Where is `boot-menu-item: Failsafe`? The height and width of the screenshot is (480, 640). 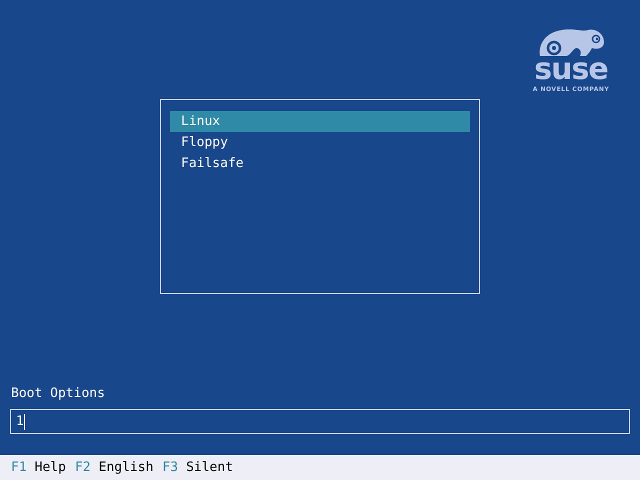 boot-menu-item: Failsafe is located at coordinates (320, 163).